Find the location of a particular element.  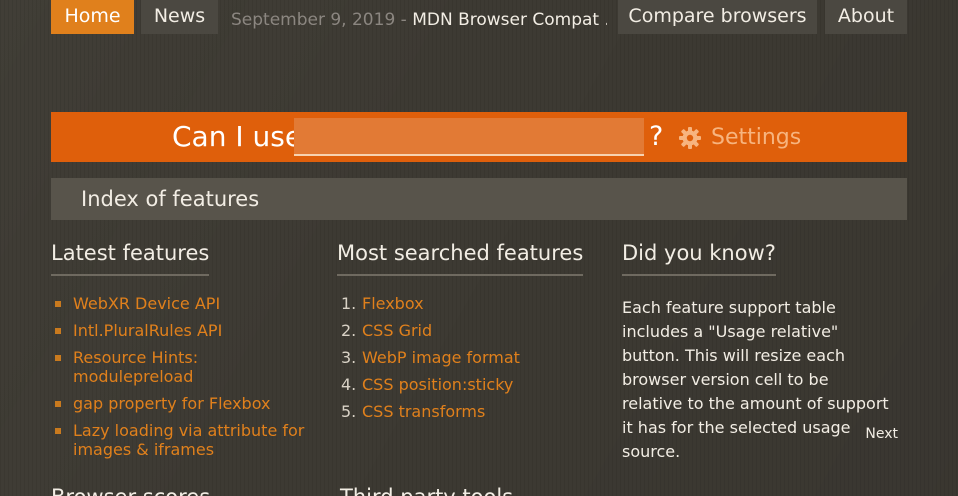

gear-icon is located at coordinates (690, 138).